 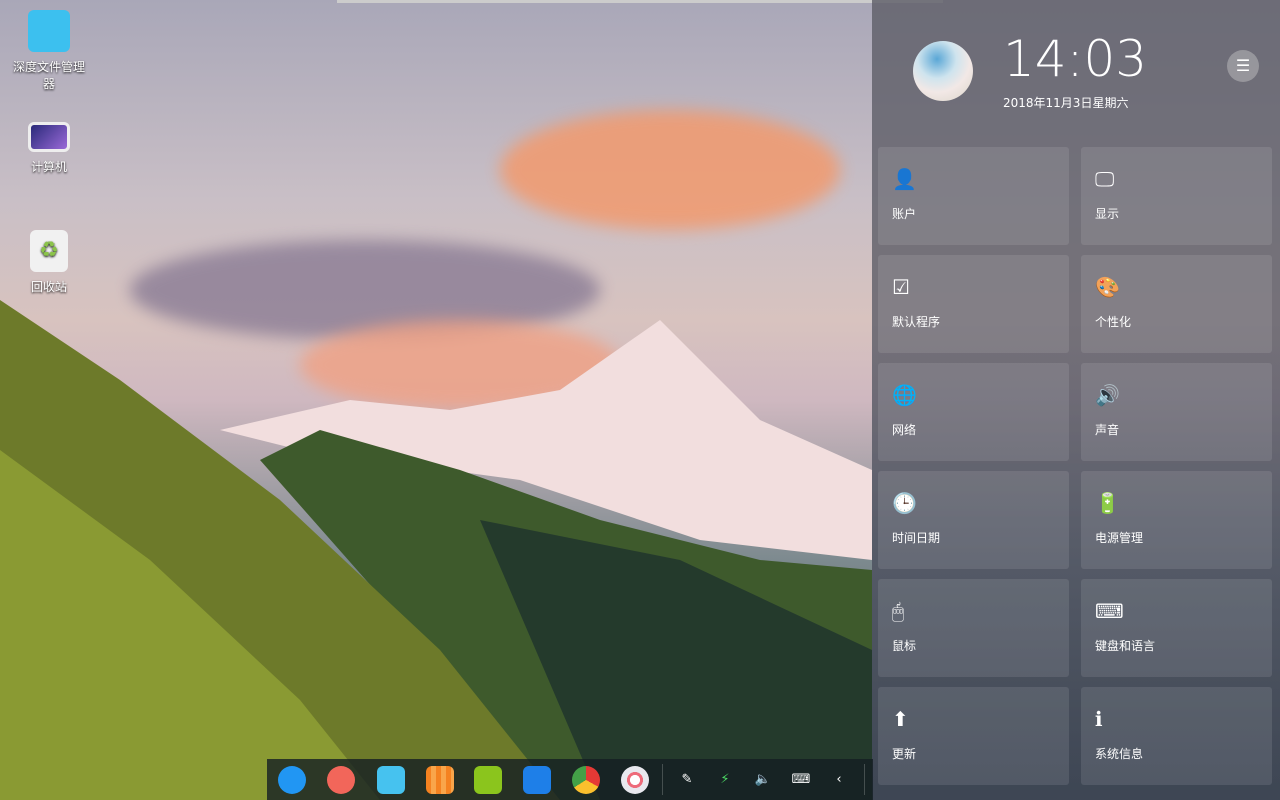 What do you see at coordinates (1107, 214) in the screenshot?
I see `tile-label: 显示` at bounding box center [1107, 214].